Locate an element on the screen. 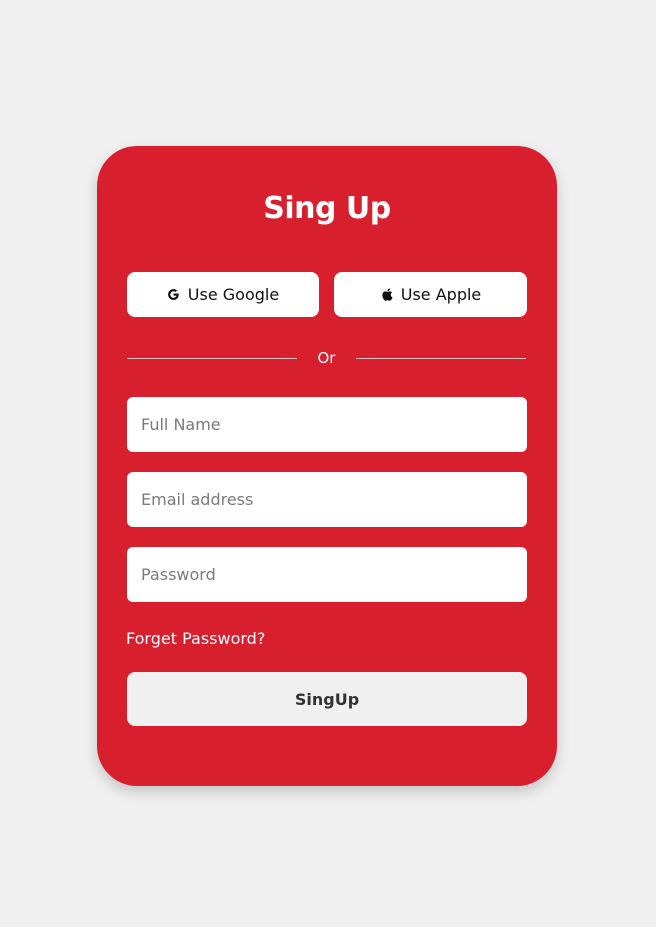  google-button-label: Use Google is located at coordinates (233, 294).